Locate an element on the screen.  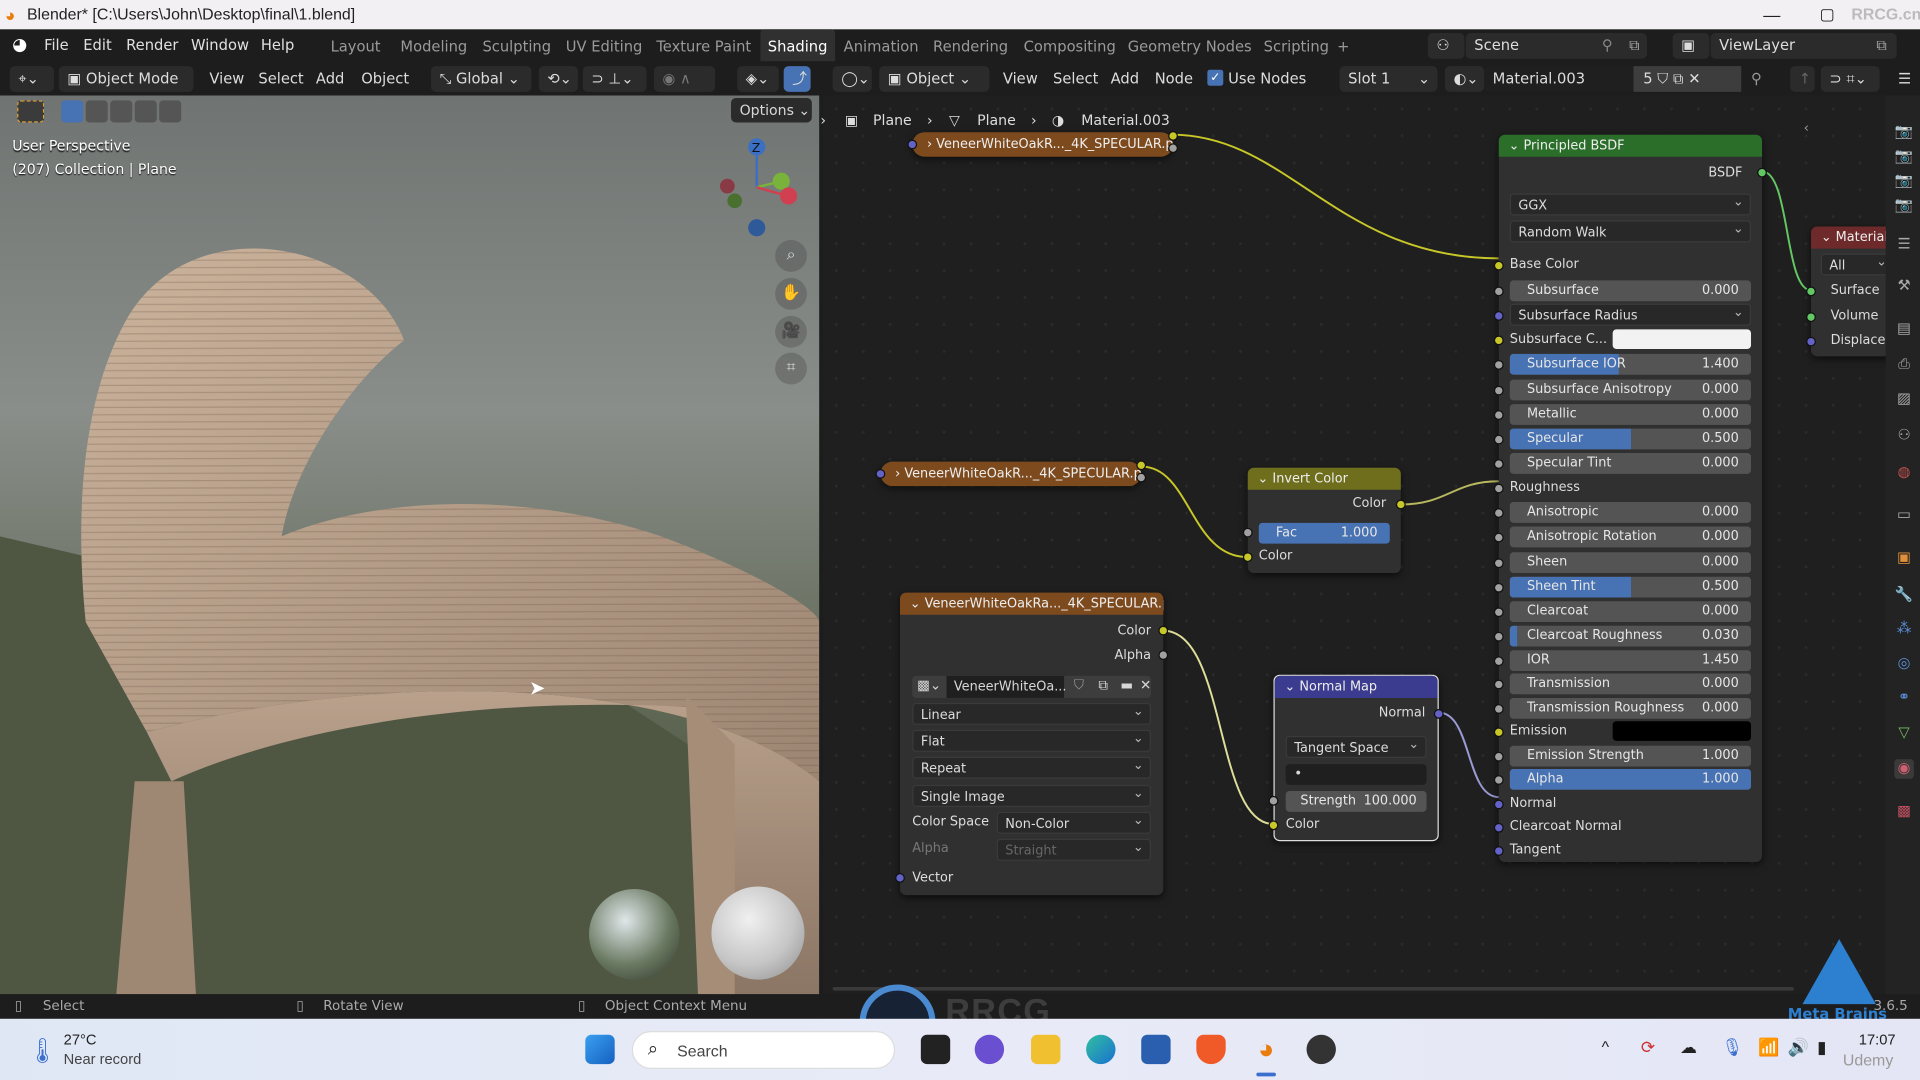
scene-selector: Scene ⚲ ⧉ is located at coordinates (1556, 46).